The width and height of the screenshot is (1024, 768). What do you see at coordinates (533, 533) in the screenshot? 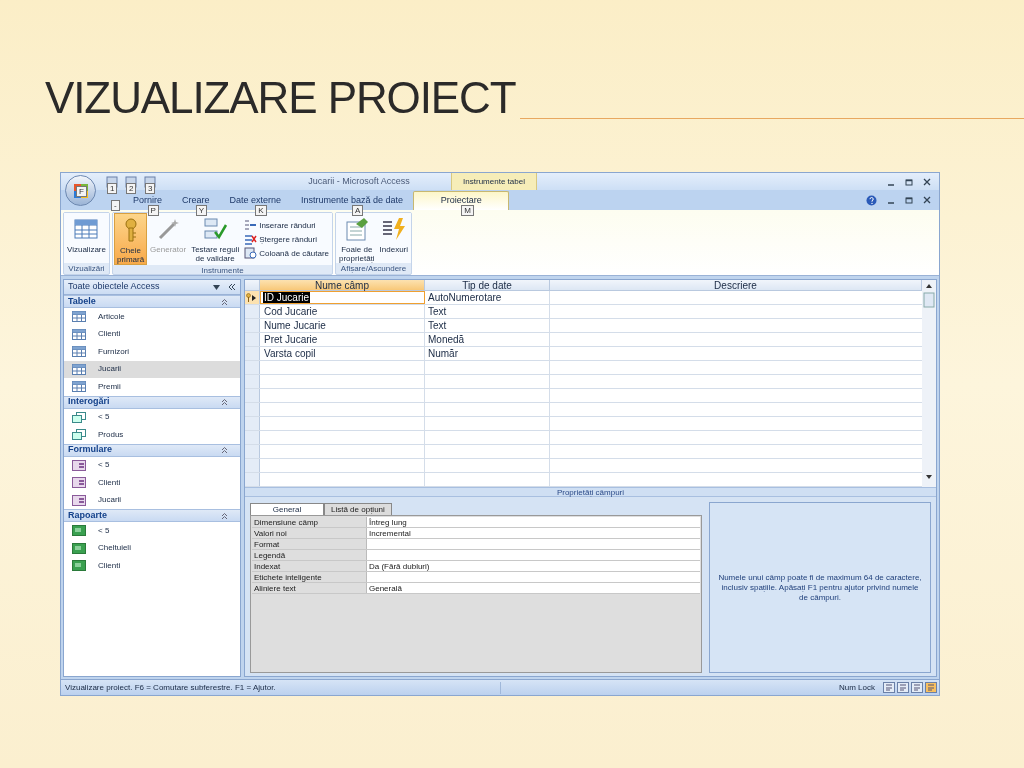
I see `property-value: Incremental` at bounding box center [533, 533].